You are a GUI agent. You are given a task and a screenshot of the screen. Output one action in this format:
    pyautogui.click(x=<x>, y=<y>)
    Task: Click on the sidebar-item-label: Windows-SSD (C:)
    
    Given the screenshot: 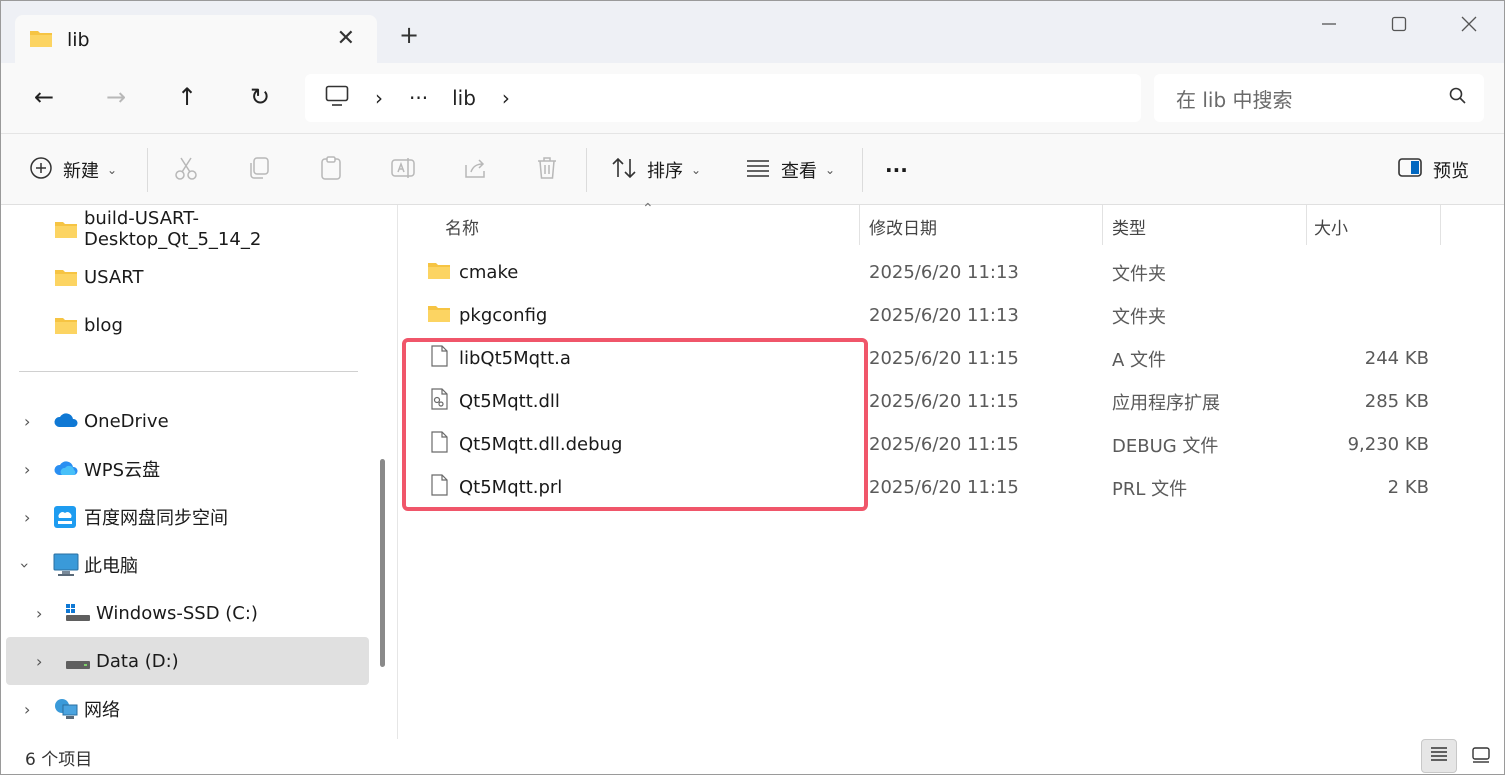 What is the action you would take?
    pyautogui.click(x=177, y=613)
    